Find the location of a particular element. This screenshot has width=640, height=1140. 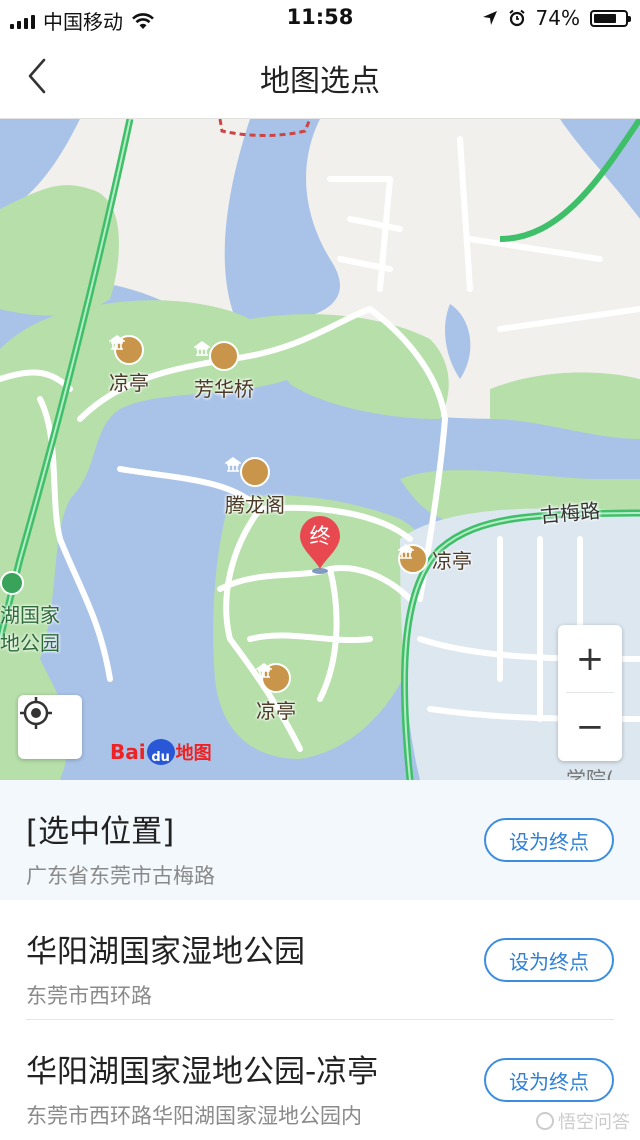

park-label-line: 地公园 is located at coordinates (30, 643).